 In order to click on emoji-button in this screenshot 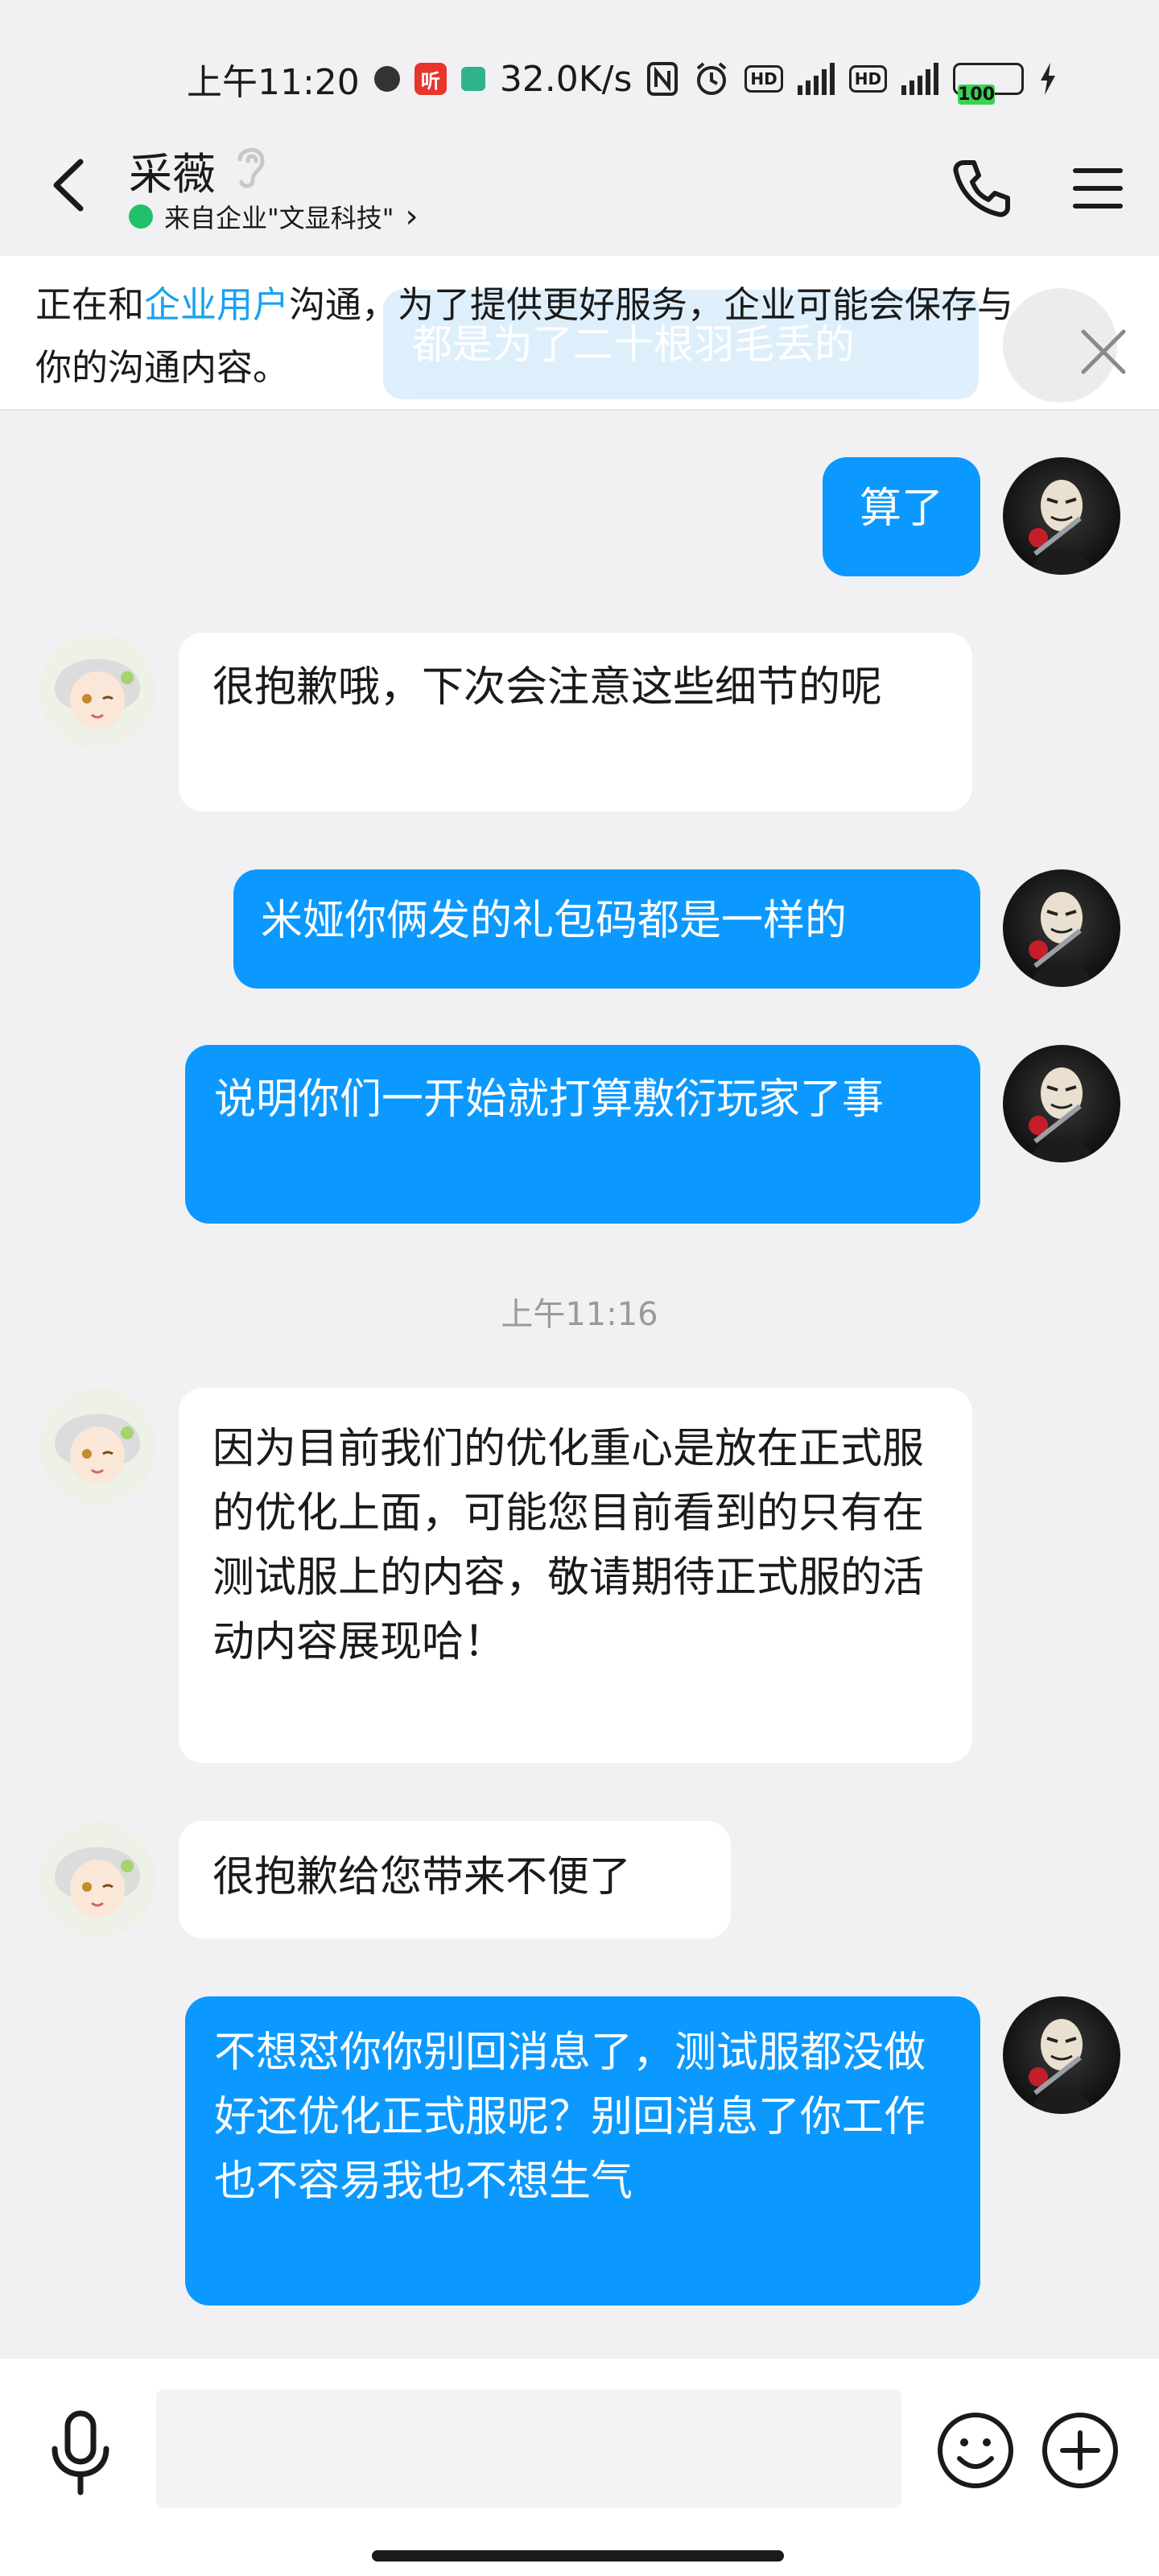, I will do `click(975, 2450)`.